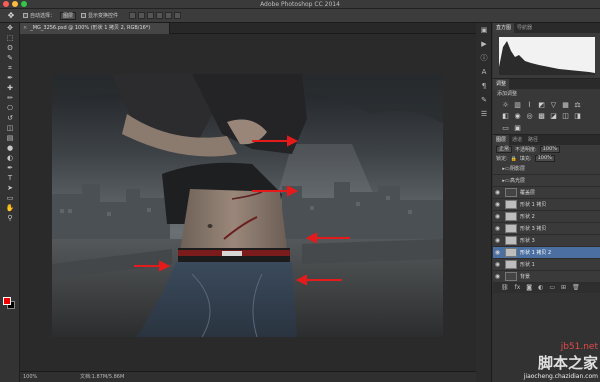 The image size is (600, 382). What do you see at coordinates (501, 140) in the screenshot?
I see `tab-layers: 图层` at bounding box center [501, 140].